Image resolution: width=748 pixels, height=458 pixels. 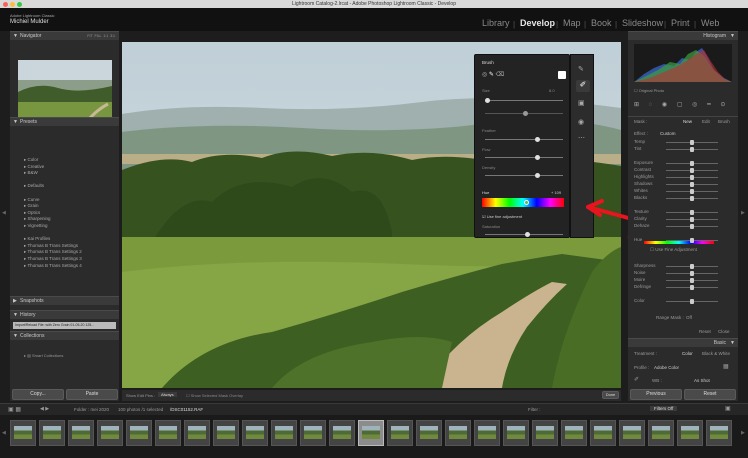 I want to click on filter-select: Filters Off, so click(x=664, y=408).